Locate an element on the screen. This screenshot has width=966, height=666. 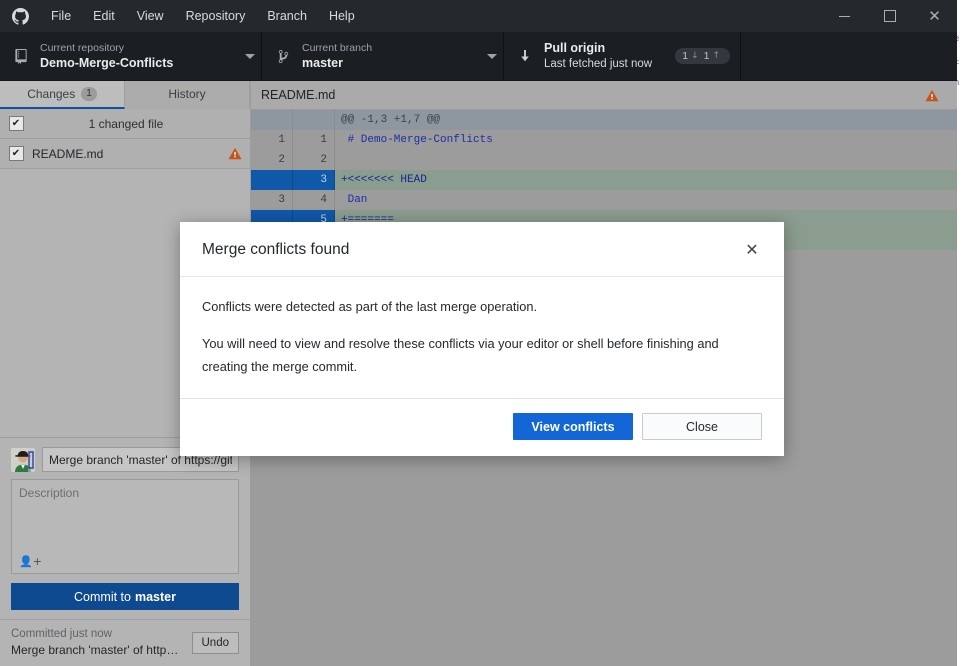
current-repository-button: Current repository Demo-Merge-Conflicts is located at coordinates (131, 56).